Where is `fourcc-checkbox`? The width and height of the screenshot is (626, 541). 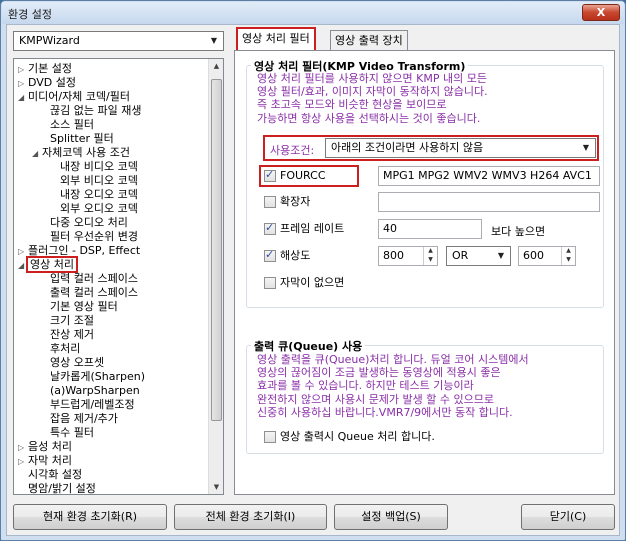 fourcc-checkbox is located at coordinates (270, 175).